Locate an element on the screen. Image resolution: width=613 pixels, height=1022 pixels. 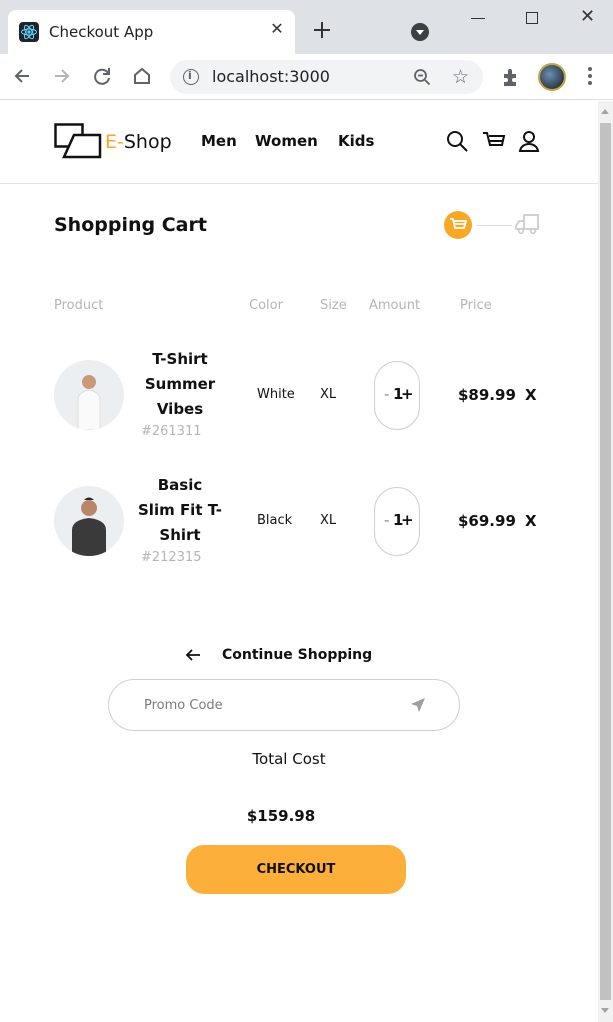
more-menu-icon is located at coordinates (590, 77).